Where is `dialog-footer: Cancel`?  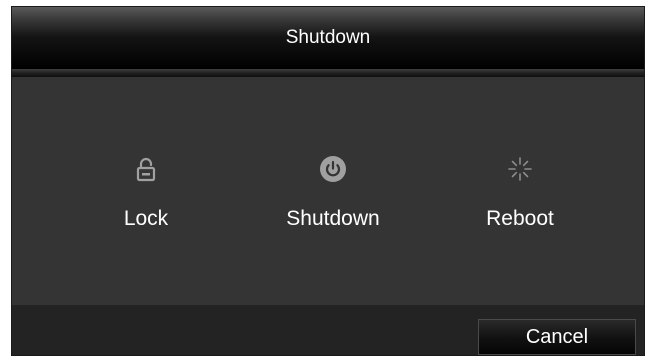
dialog-footer: Cancel is located at coordinates (328, 330).